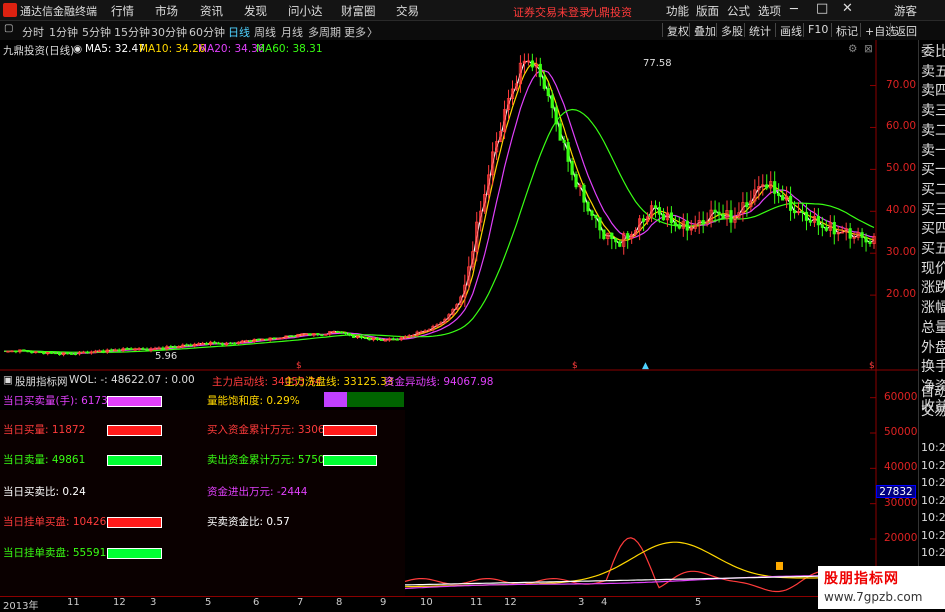 This screenshot has height=612, width=945. I want to click on minimize-icon: ─, so click(794, 9).